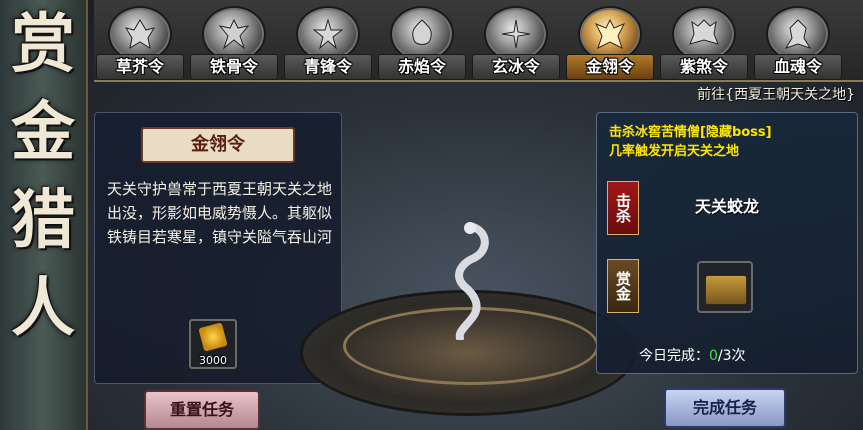  I want to click on complete-task-button: 完成任务, so click(725, 408).